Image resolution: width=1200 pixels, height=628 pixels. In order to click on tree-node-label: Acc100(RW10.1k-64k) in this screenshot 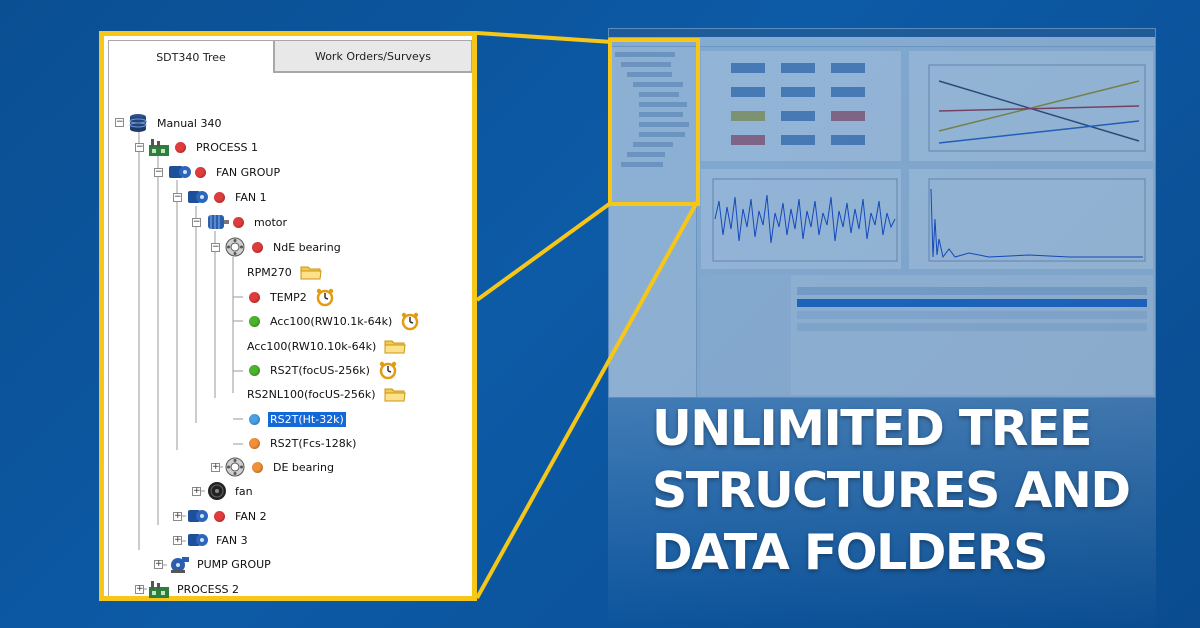, I will do `click(331, 321)`.